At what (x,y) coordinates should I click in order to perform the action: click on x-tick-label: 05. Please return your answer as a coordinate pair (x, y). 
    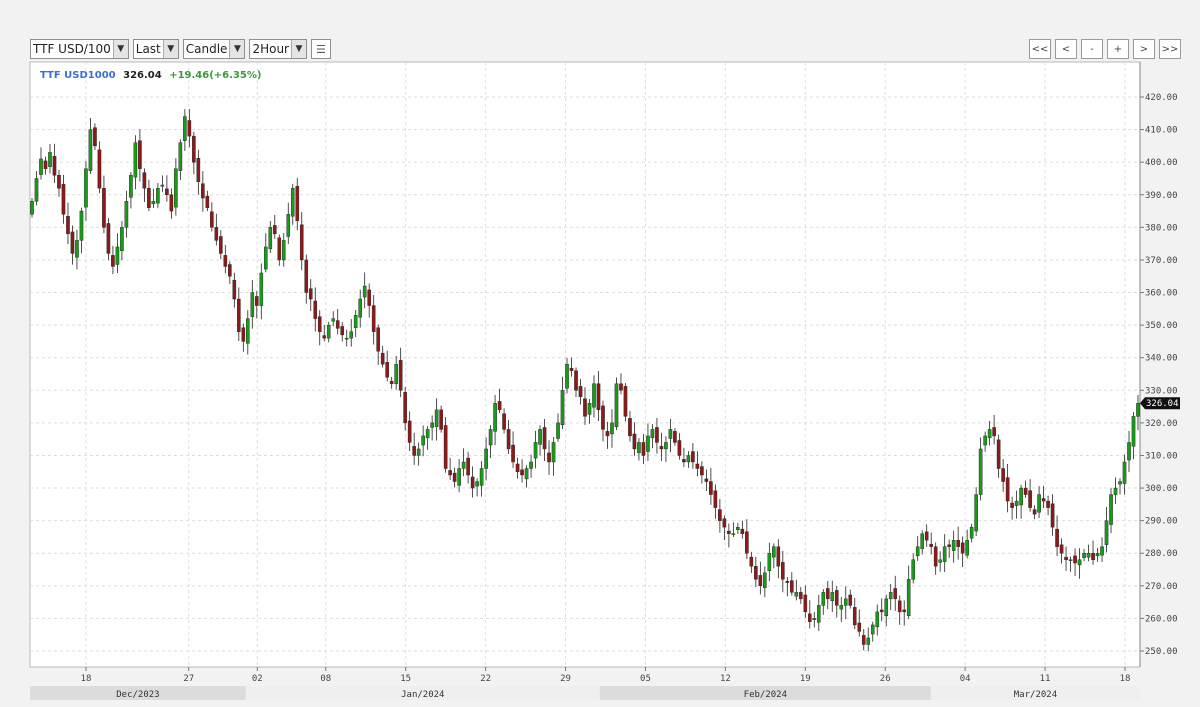
    Looking at the image, I should click on (645, 679).